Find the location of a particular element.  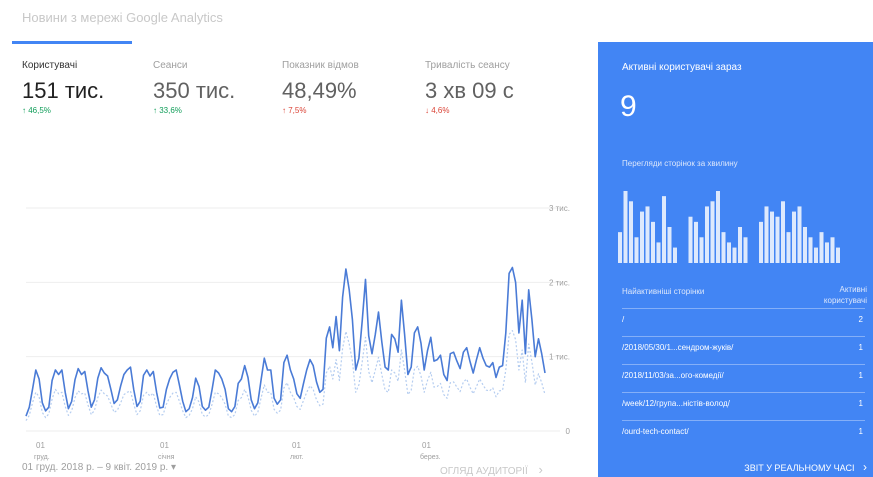

top-page-count: 2 is located at coordinates (860, 319).